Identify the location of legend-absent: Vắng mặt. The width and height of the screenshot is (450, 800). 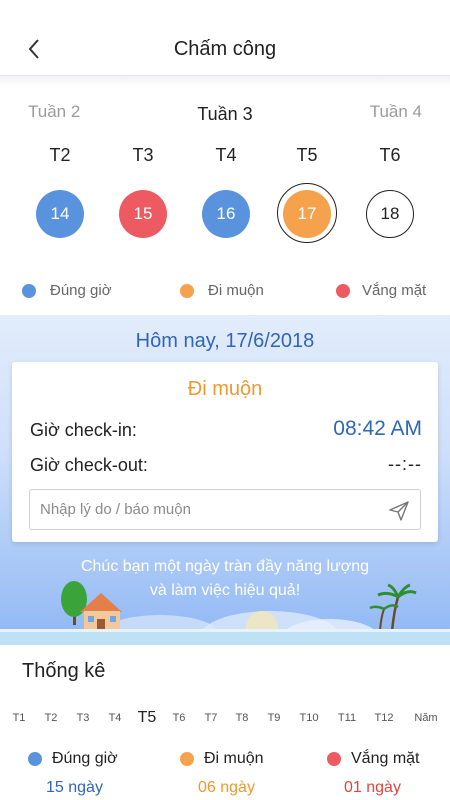
(381, 290).